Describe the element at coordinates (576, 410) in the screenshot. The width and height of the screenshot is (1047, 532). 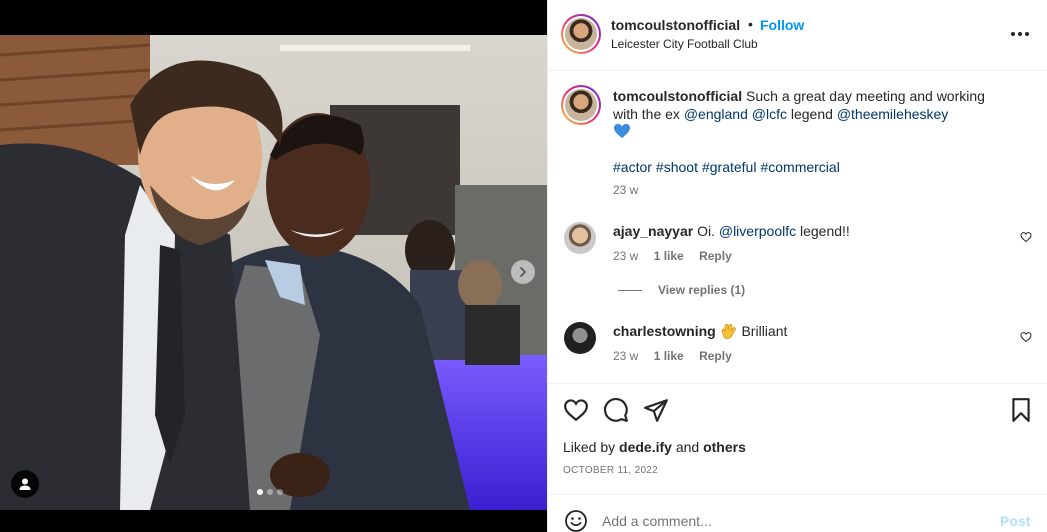
I see `like-heart-icon` at that location.